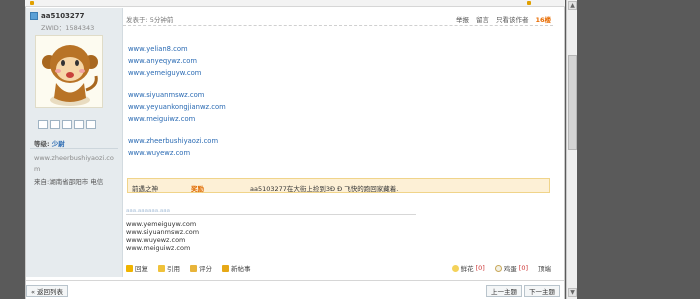  I want to click on floor-number: 16楼, so click(543, 19).